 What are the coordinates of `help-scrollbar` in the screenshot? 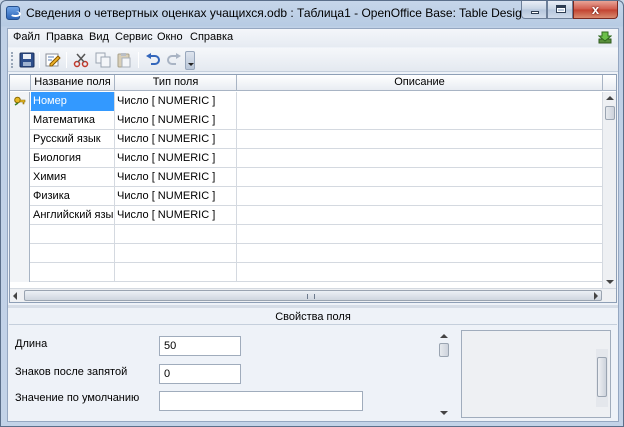 It's located at (602, 378).